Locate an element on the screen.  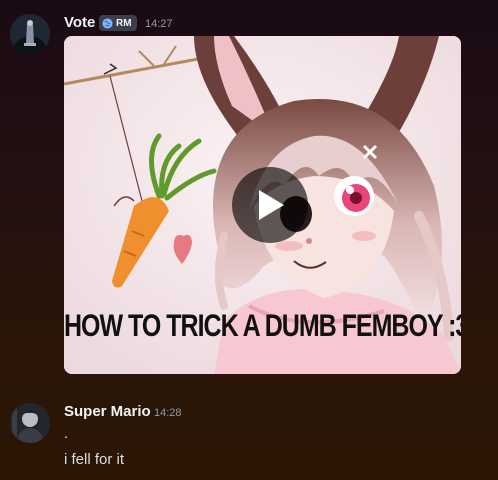
server-tag: RM is located at coordinates (118, 23).